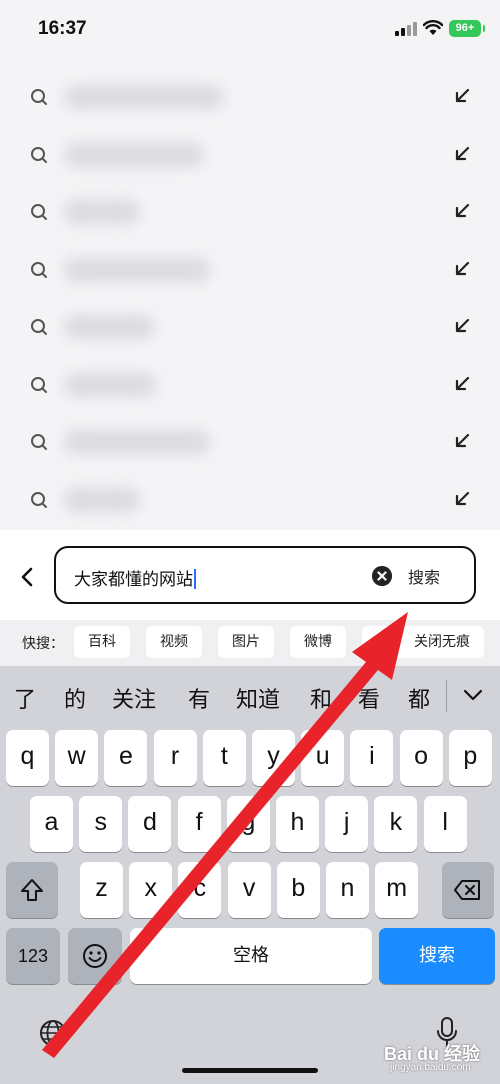 Image resolution: width=500 pixels, height=1084 pixels. Describe the element at coordinates (250, 30) in the screenshot. I see `status-bar: 16:37 96+` at that location.